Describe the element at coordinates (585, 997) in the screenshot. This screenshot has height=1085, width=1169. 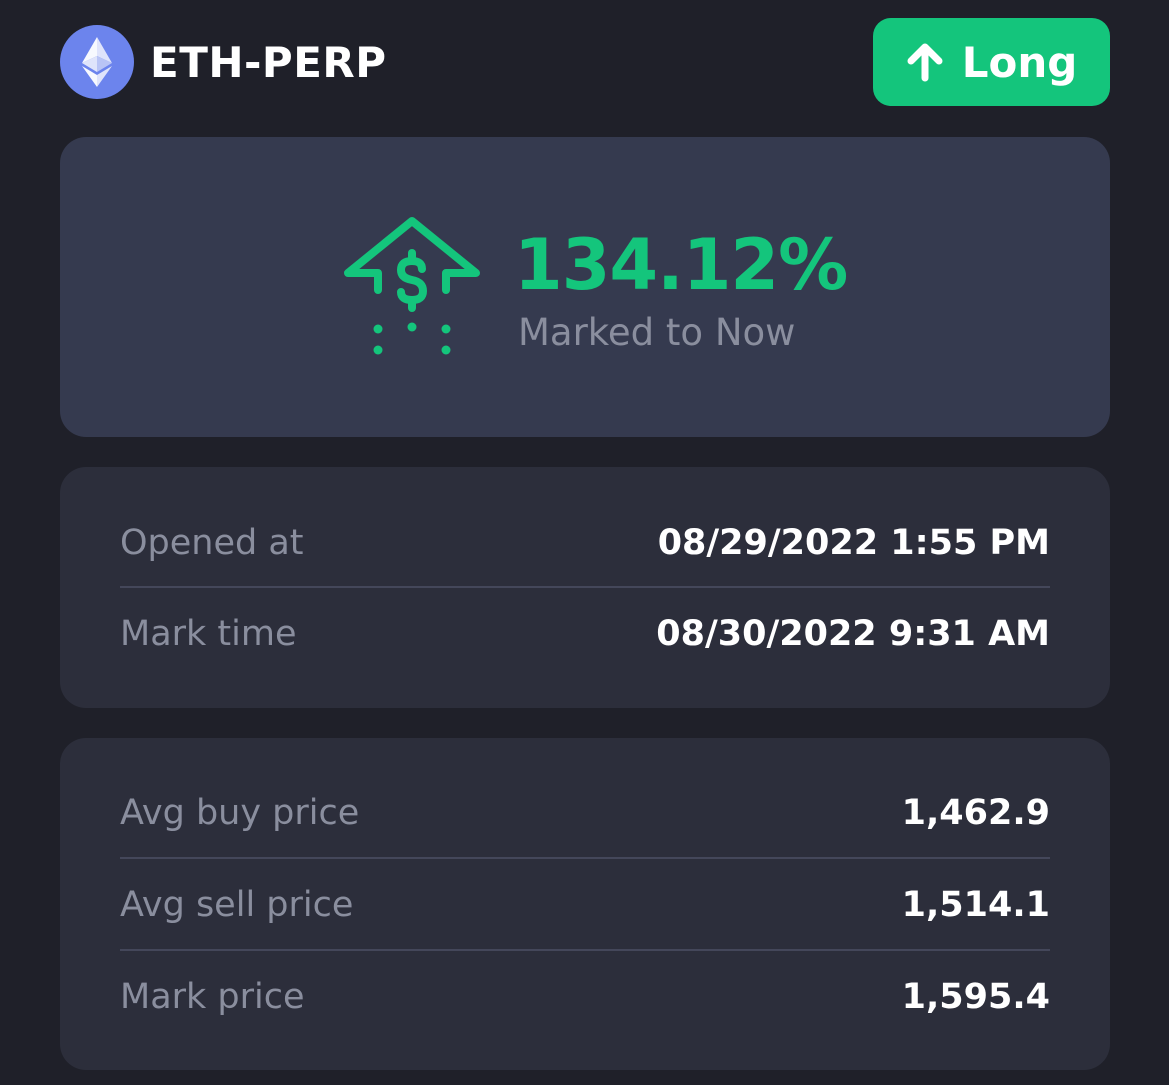
I see `mark-price-row: Mark price 1,595.4` at that location.